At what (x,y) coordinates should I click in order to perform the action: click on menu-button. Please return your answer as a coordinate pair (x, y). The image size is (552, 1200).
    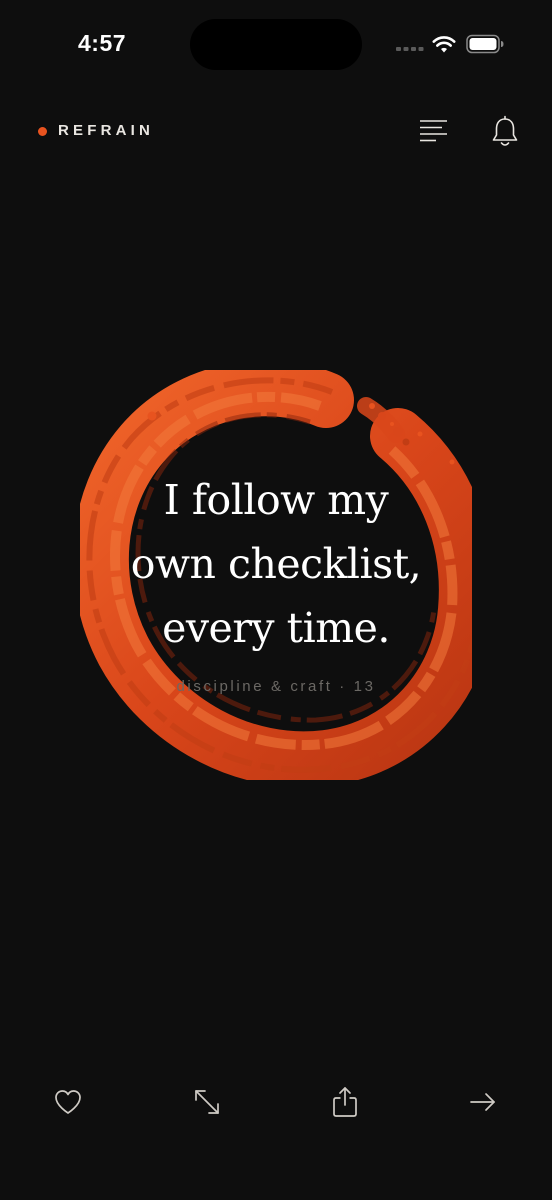
    Looking at the image, I should click on (434, 132).